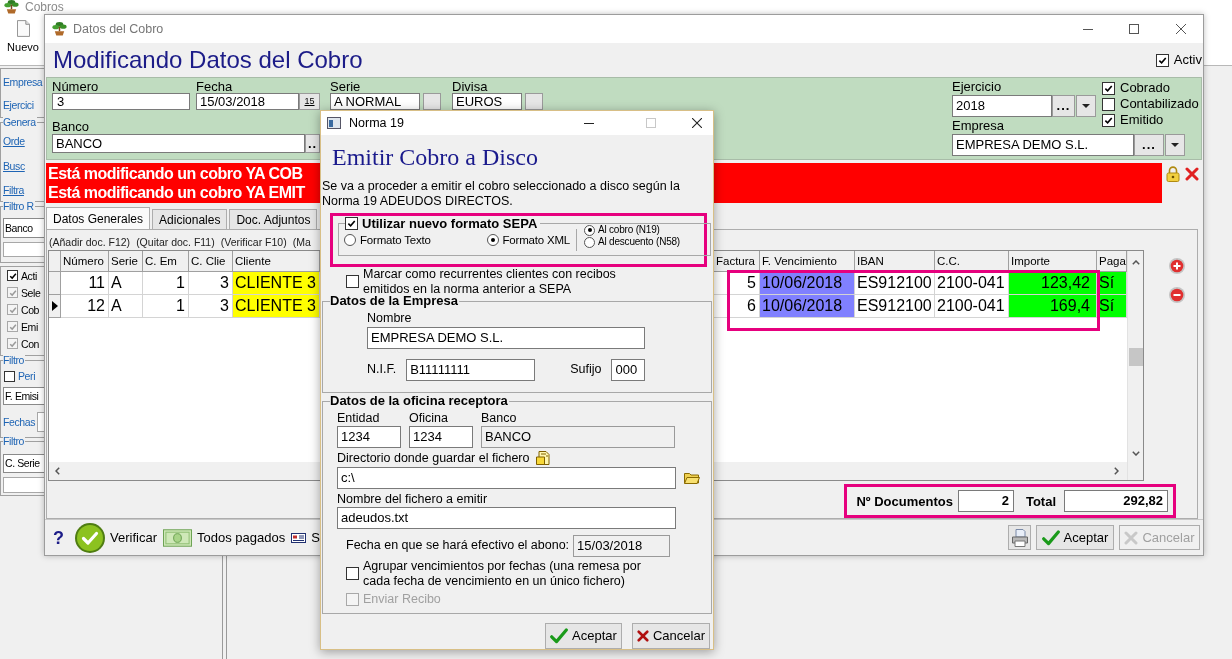 This screenshot has height=659, width=1232. What do you see at coordinates (29, 326) in the screenshot?
I see `checkbox-label: Emi` at bounding box center [29, 326].